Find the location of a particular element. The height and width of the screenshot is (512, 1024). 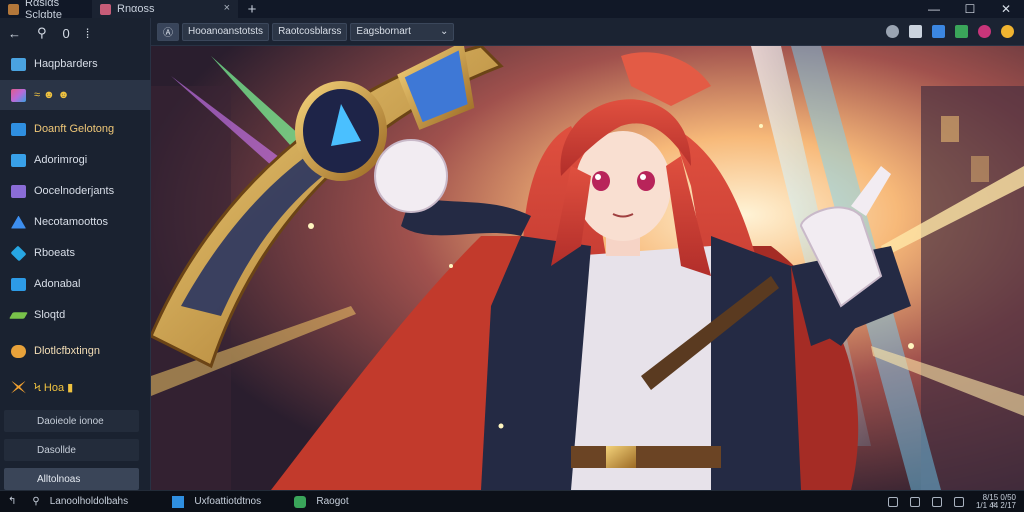

shield-icon is located at coordinates (892, 31).